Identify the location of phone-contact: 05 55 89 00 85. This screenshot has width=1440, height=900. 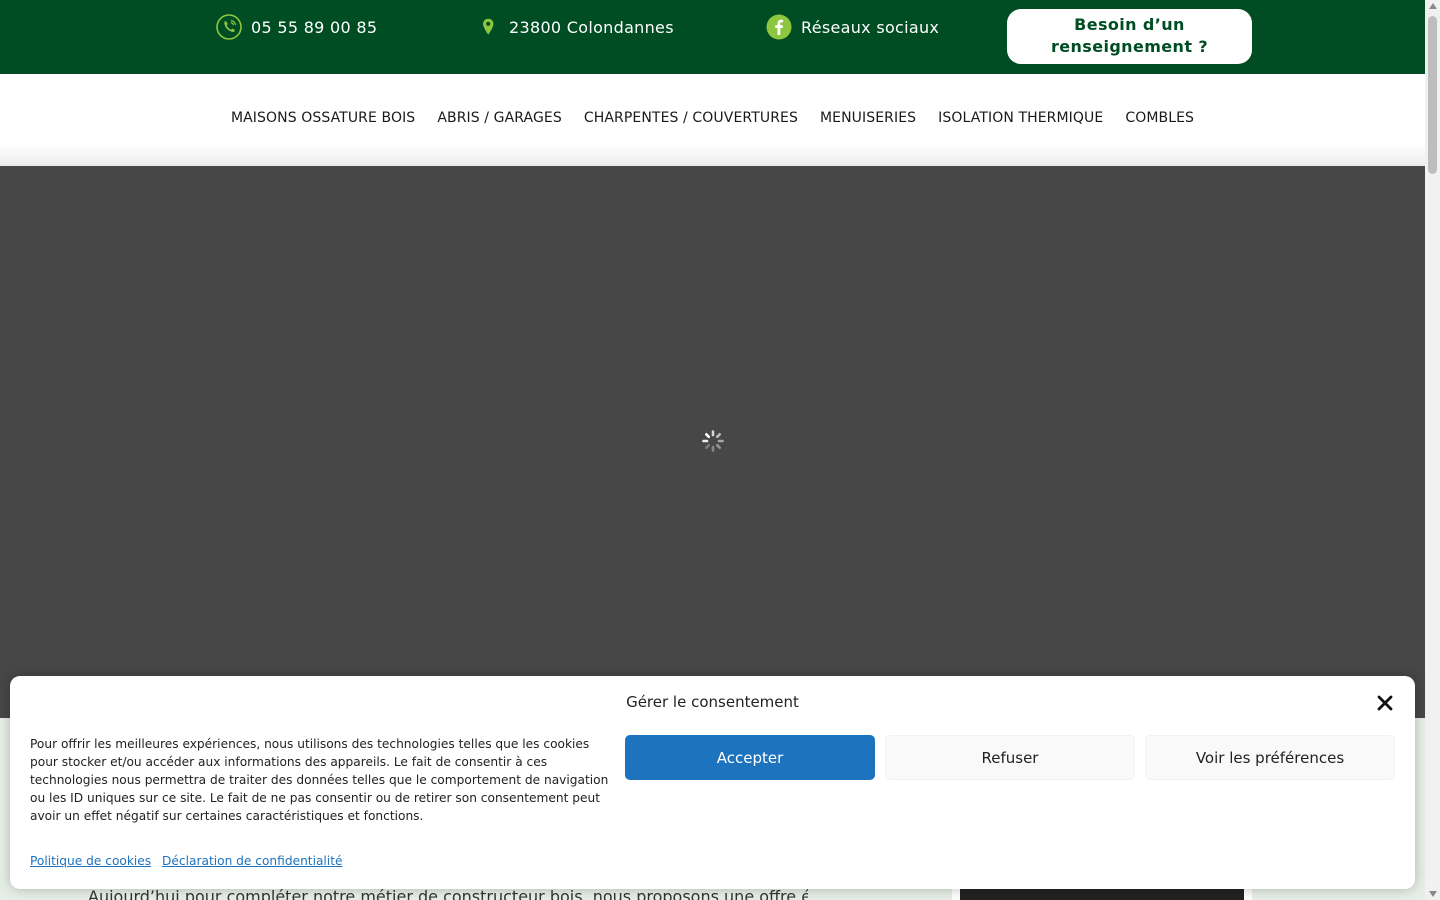
(296, 27).